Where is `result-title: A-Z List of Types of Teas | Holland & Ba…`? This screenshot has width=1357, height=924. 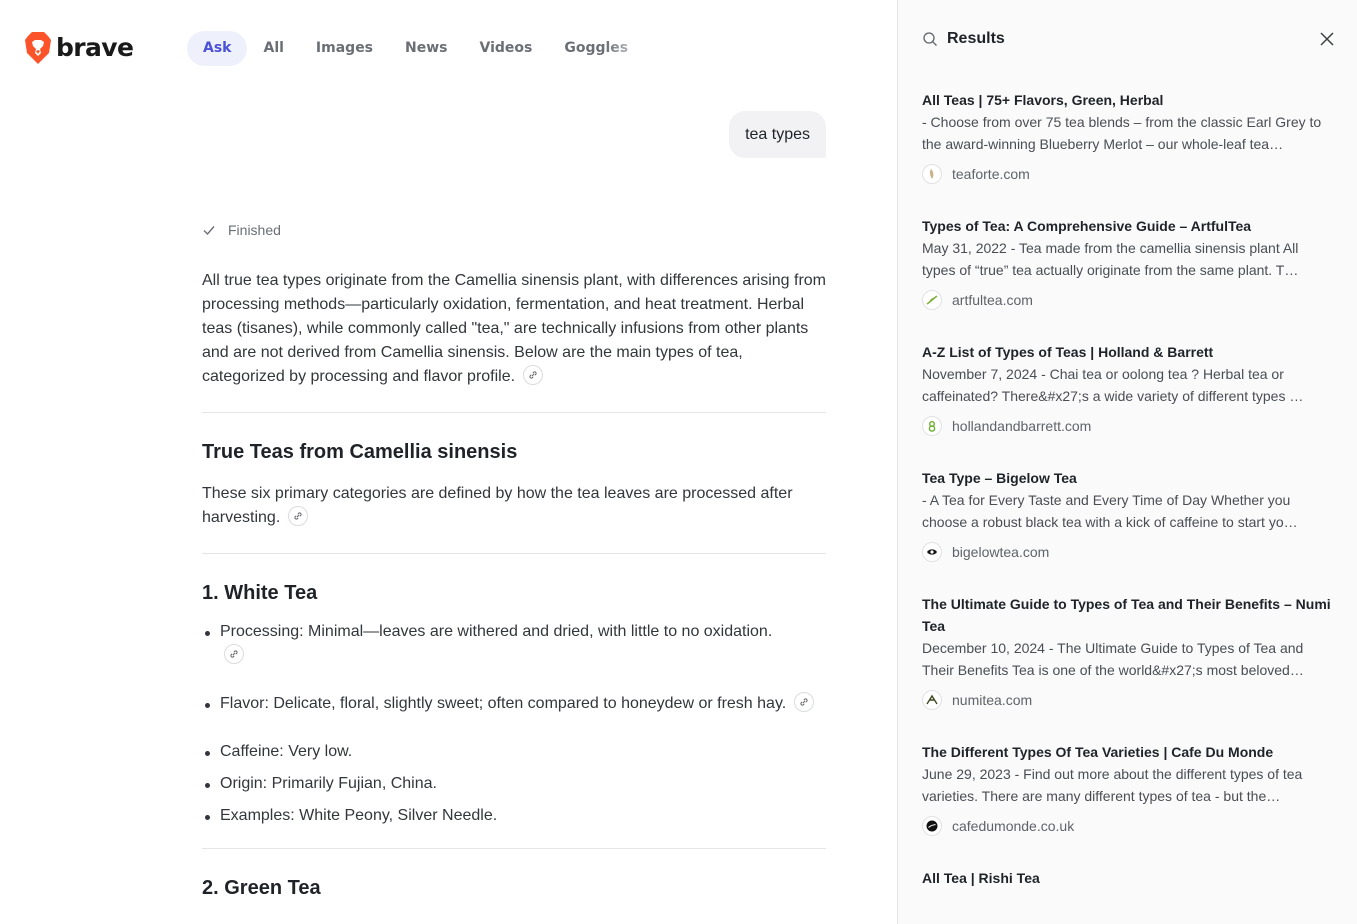 result-title: A-Z List of Types of Teas | Holland & Ba… is located at coordinates (1127, 352).